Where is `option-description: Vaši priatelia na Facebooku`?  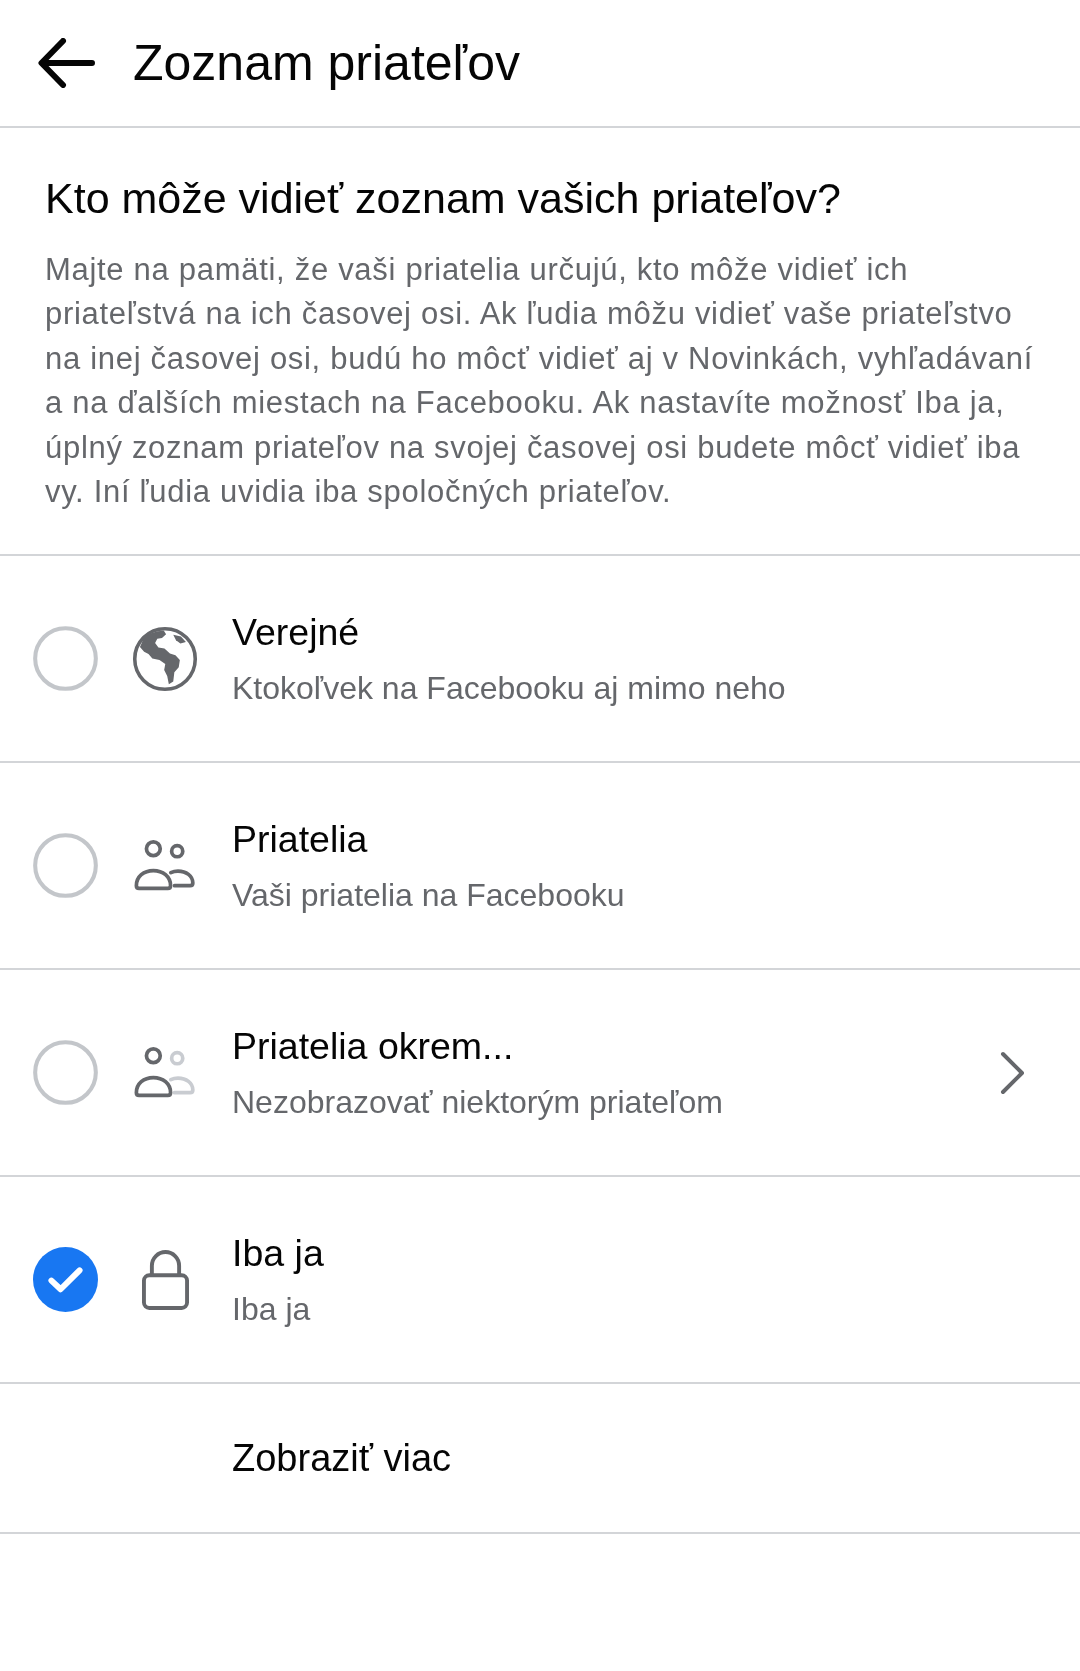
option-description: Vaši priatelia na Facebooku is located at coordinates (428, 895).